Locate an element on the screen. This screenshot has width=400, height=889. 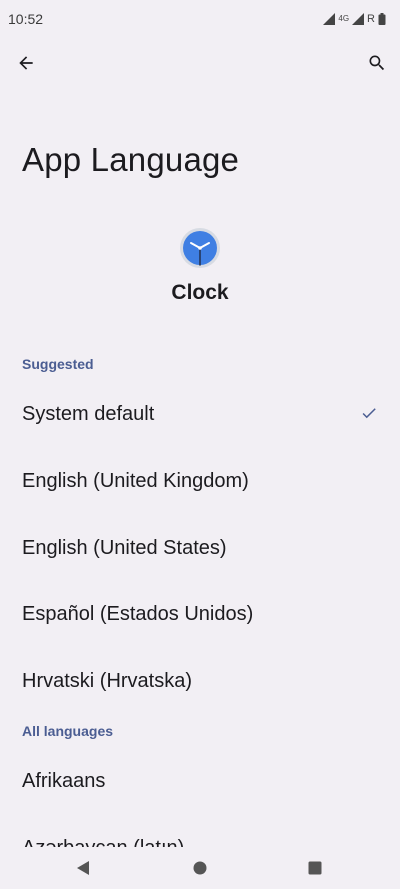
battery-icon is located at coordinates (382, 19).